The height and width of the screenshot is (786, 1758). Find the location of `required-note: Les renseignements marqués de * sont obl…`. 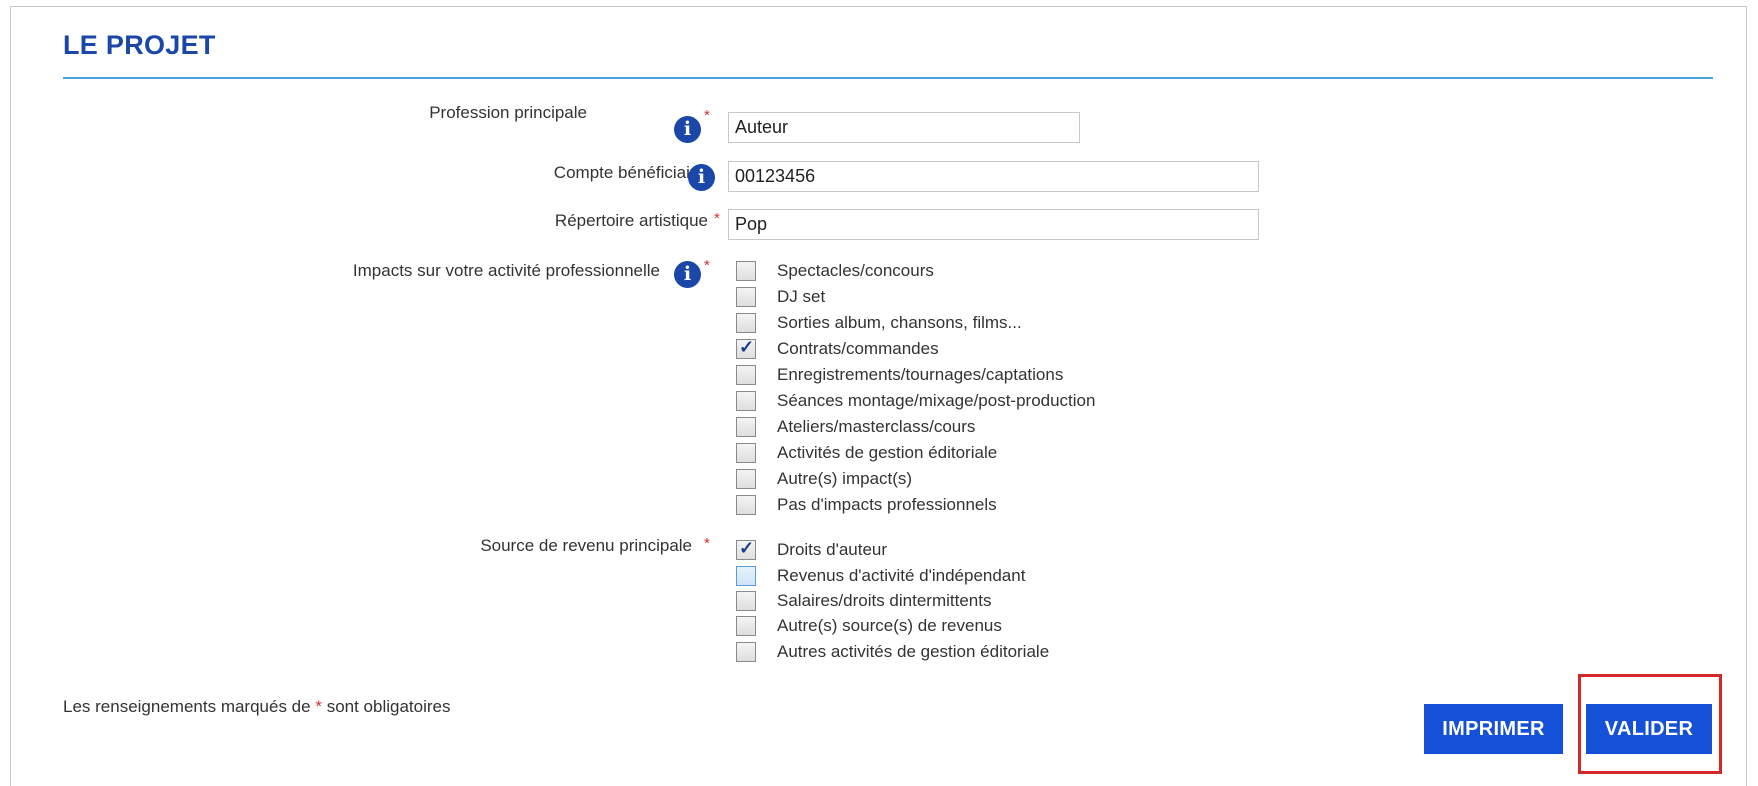

required-note: Les renseignements marqués de * sont obl… is located at coordinates (257, 707).